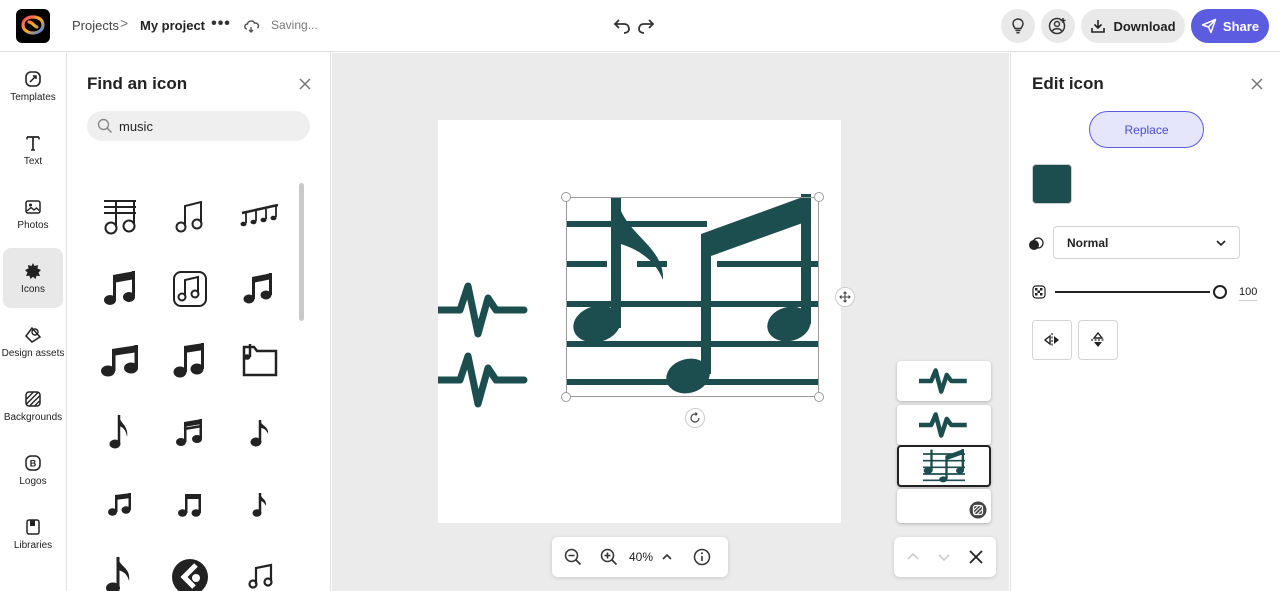 Image resolution: width=1280 pixels, height=591 pixels. What do you see at coordinates (33, 398) in the screenshot?
I see `backgrounds-icon` at bounding box center [33, 398].